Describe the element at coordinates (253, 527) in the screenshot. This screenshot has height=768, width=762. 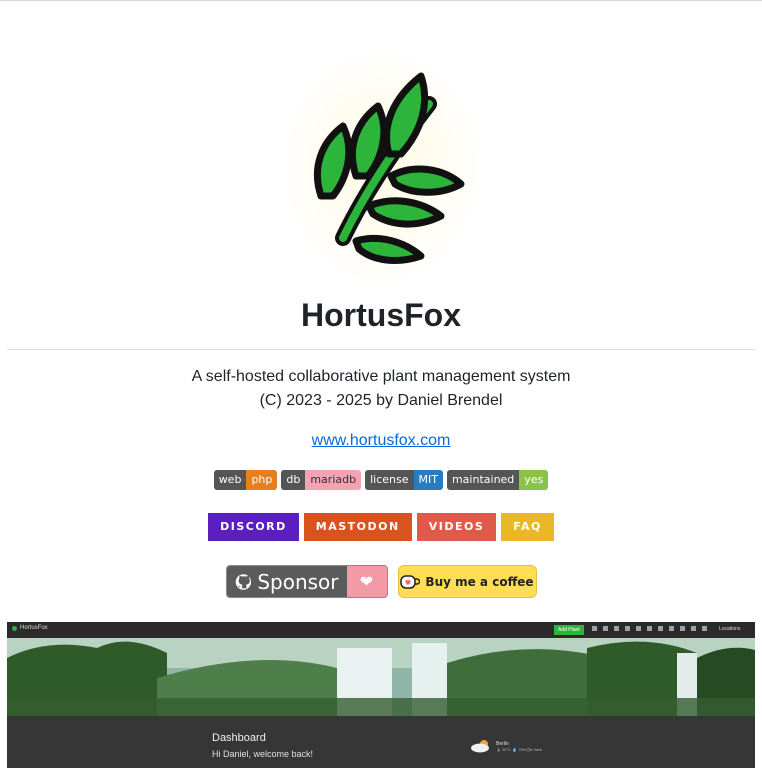
I see `discord-button: DISCORD` at that location.